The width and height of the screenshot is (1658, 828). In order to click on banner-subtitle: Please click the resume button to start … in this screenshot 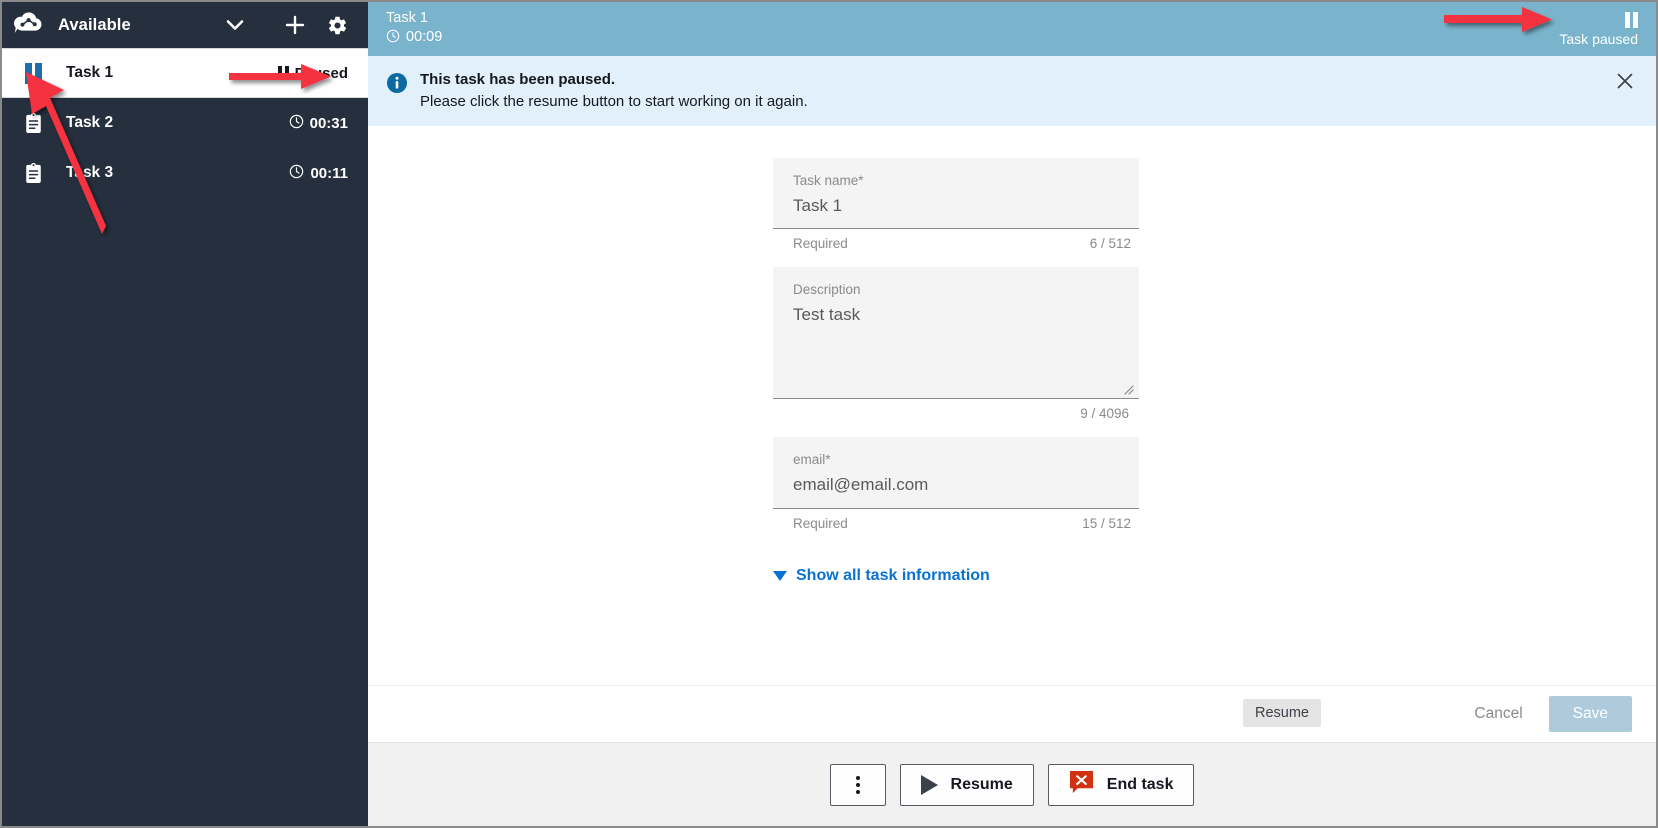, I will do `click(614, 101)`.